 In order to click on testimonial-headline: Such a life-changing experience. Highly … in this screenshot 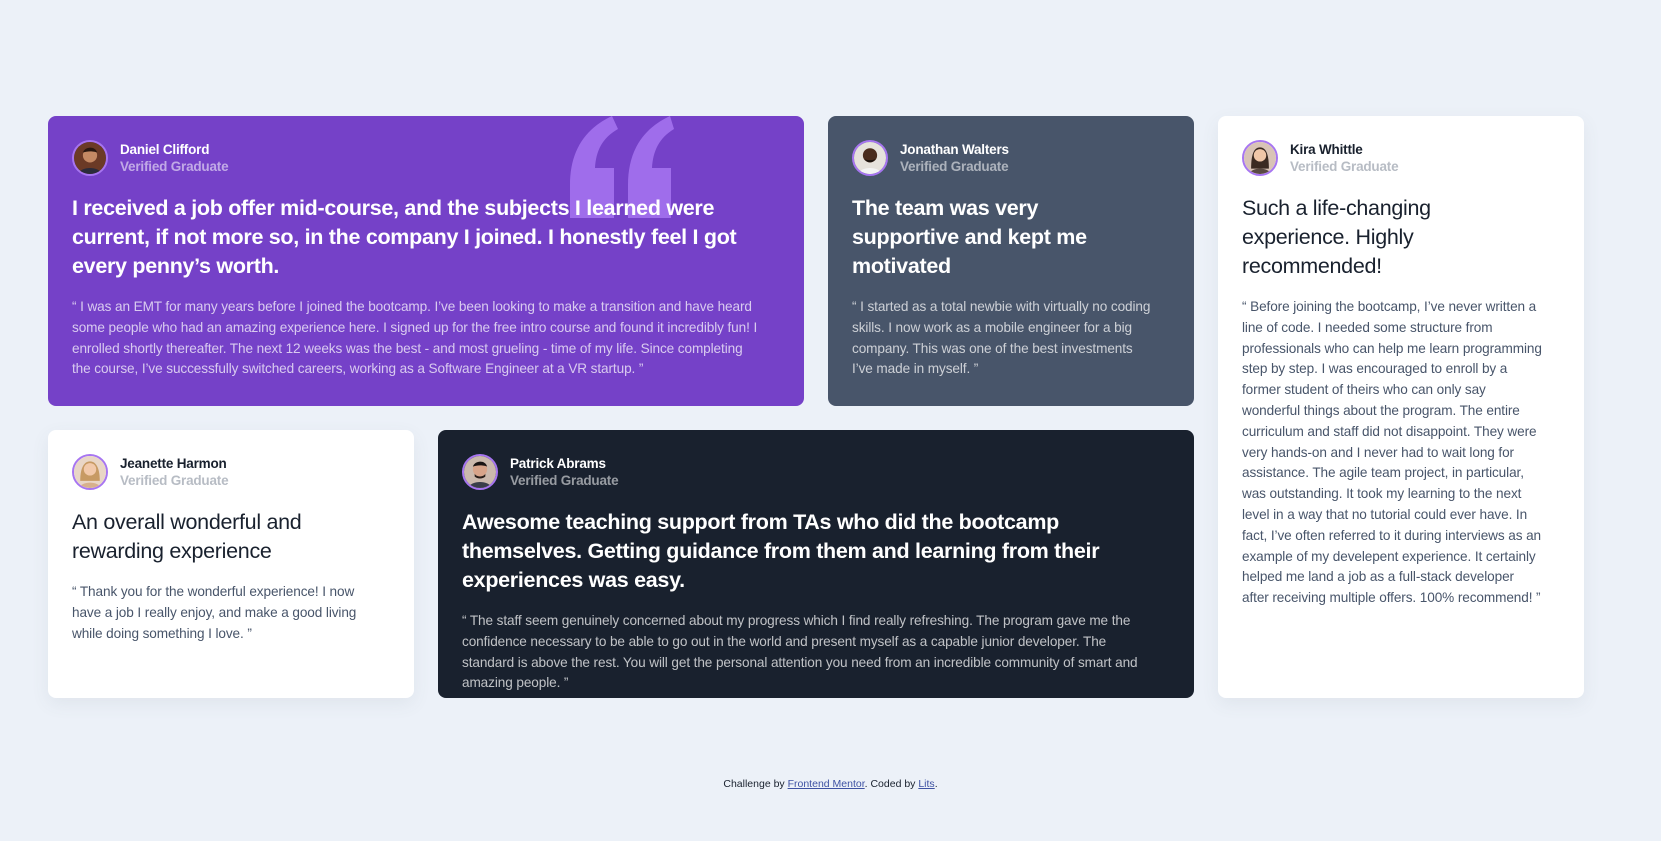, I will do `click(1336, 237)`.